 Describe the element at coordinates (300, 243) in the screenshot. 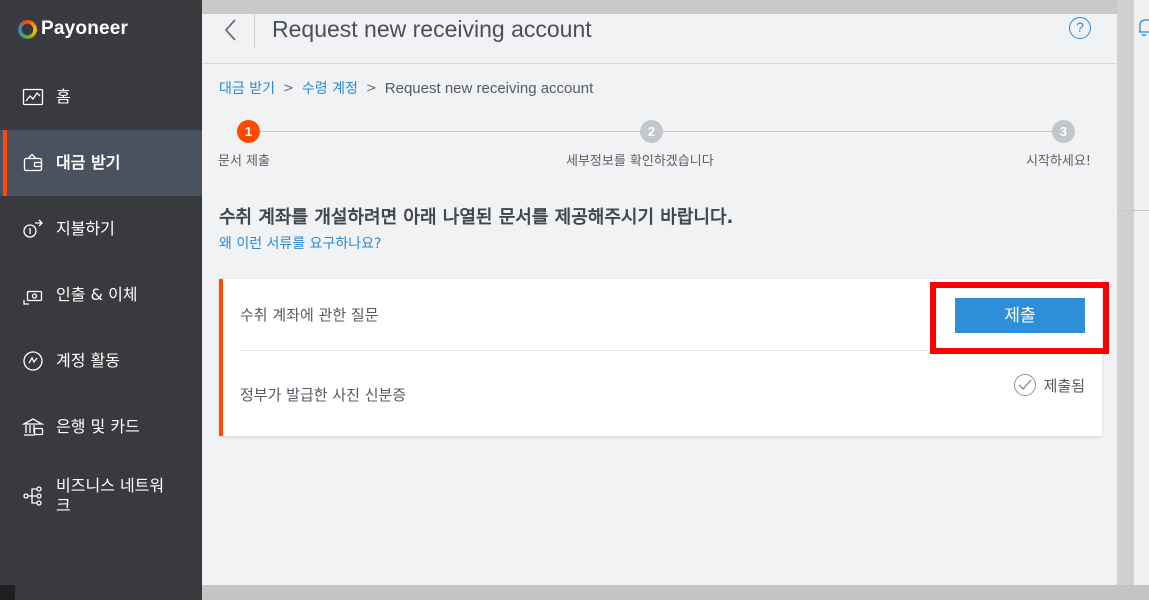

I see `why-documents-link: 왜 이런 서류를 요구하나요?` at that location.